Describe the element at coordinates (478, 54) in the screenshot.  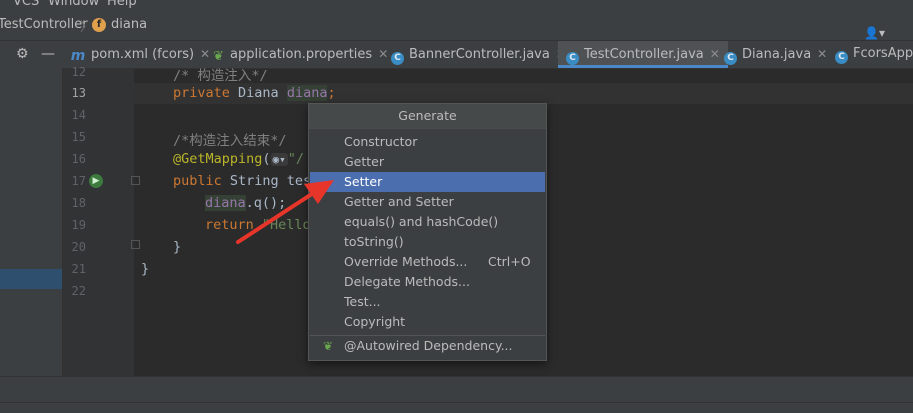
I see `tab-banner-controller: CBannerController.java✕` at that location.